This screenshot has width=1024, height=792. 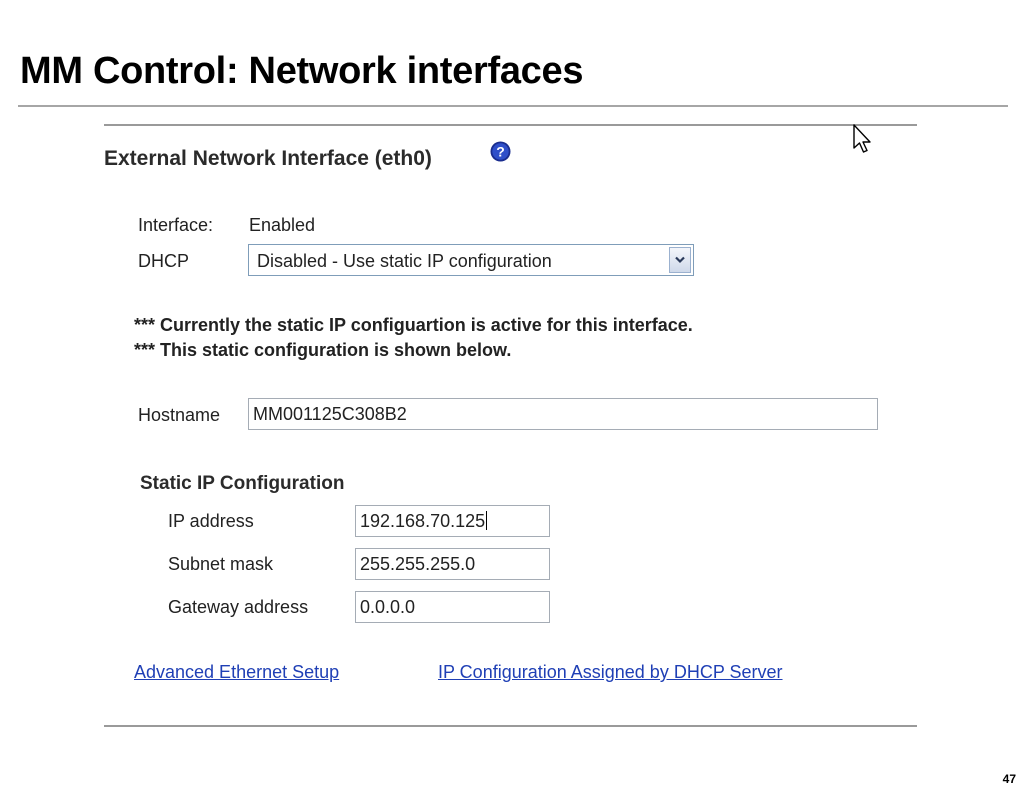 I want to click on page-number: 47, so click(x=1009, y=779).